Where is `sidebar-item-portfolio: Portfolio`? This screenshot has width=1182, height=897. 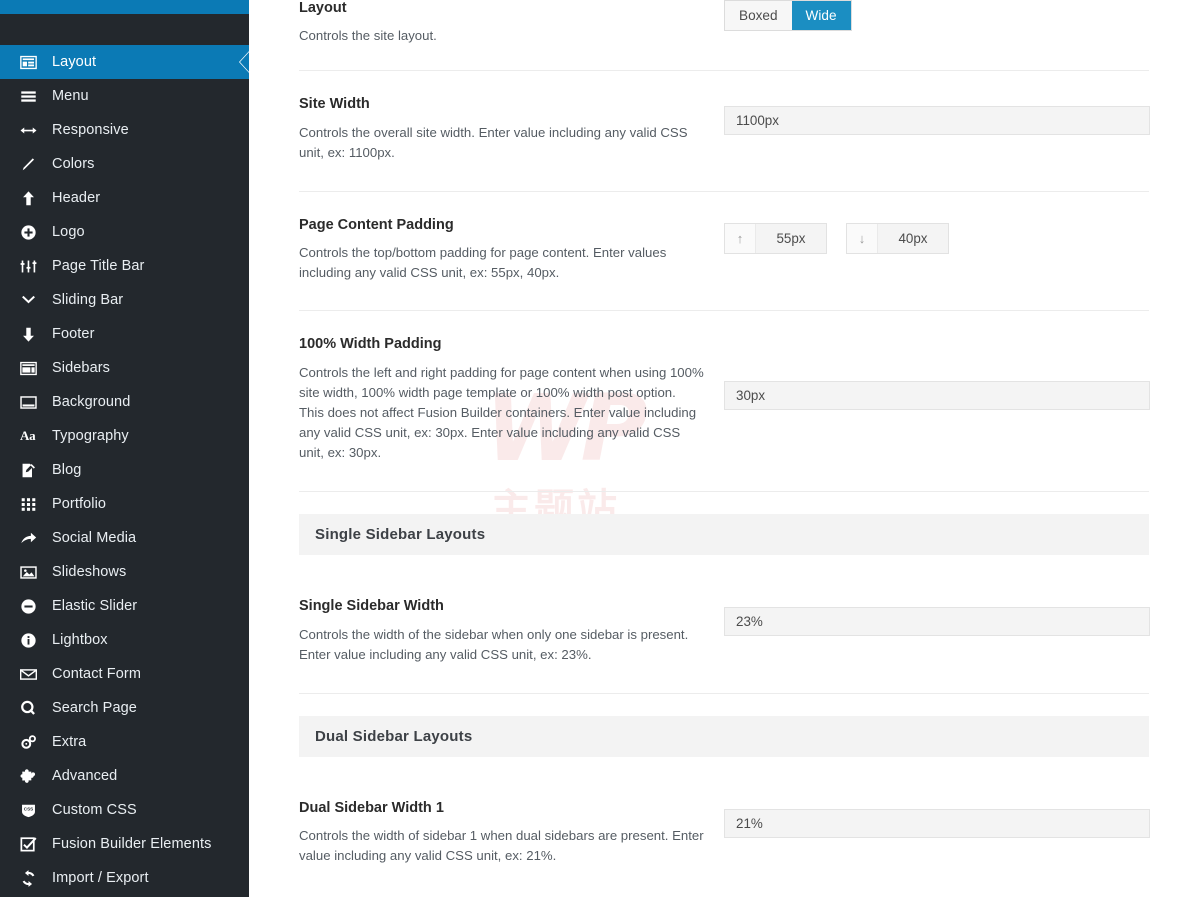 sidebar-item-portfolio: Portfolio is located at coordinates (124, 504).